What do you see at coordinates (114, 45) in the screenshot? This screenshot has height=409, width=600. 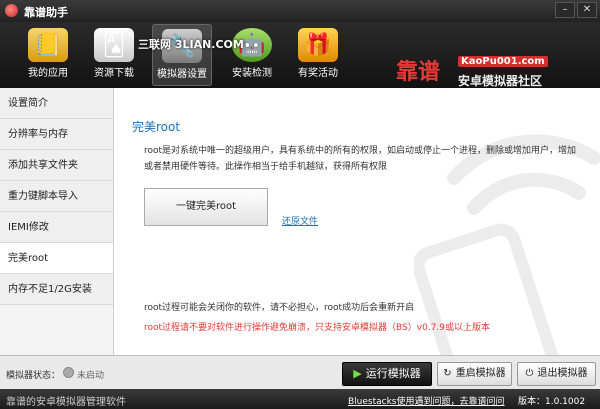 I see `cards-icon: 🂡` at bounding box center [114, 45].